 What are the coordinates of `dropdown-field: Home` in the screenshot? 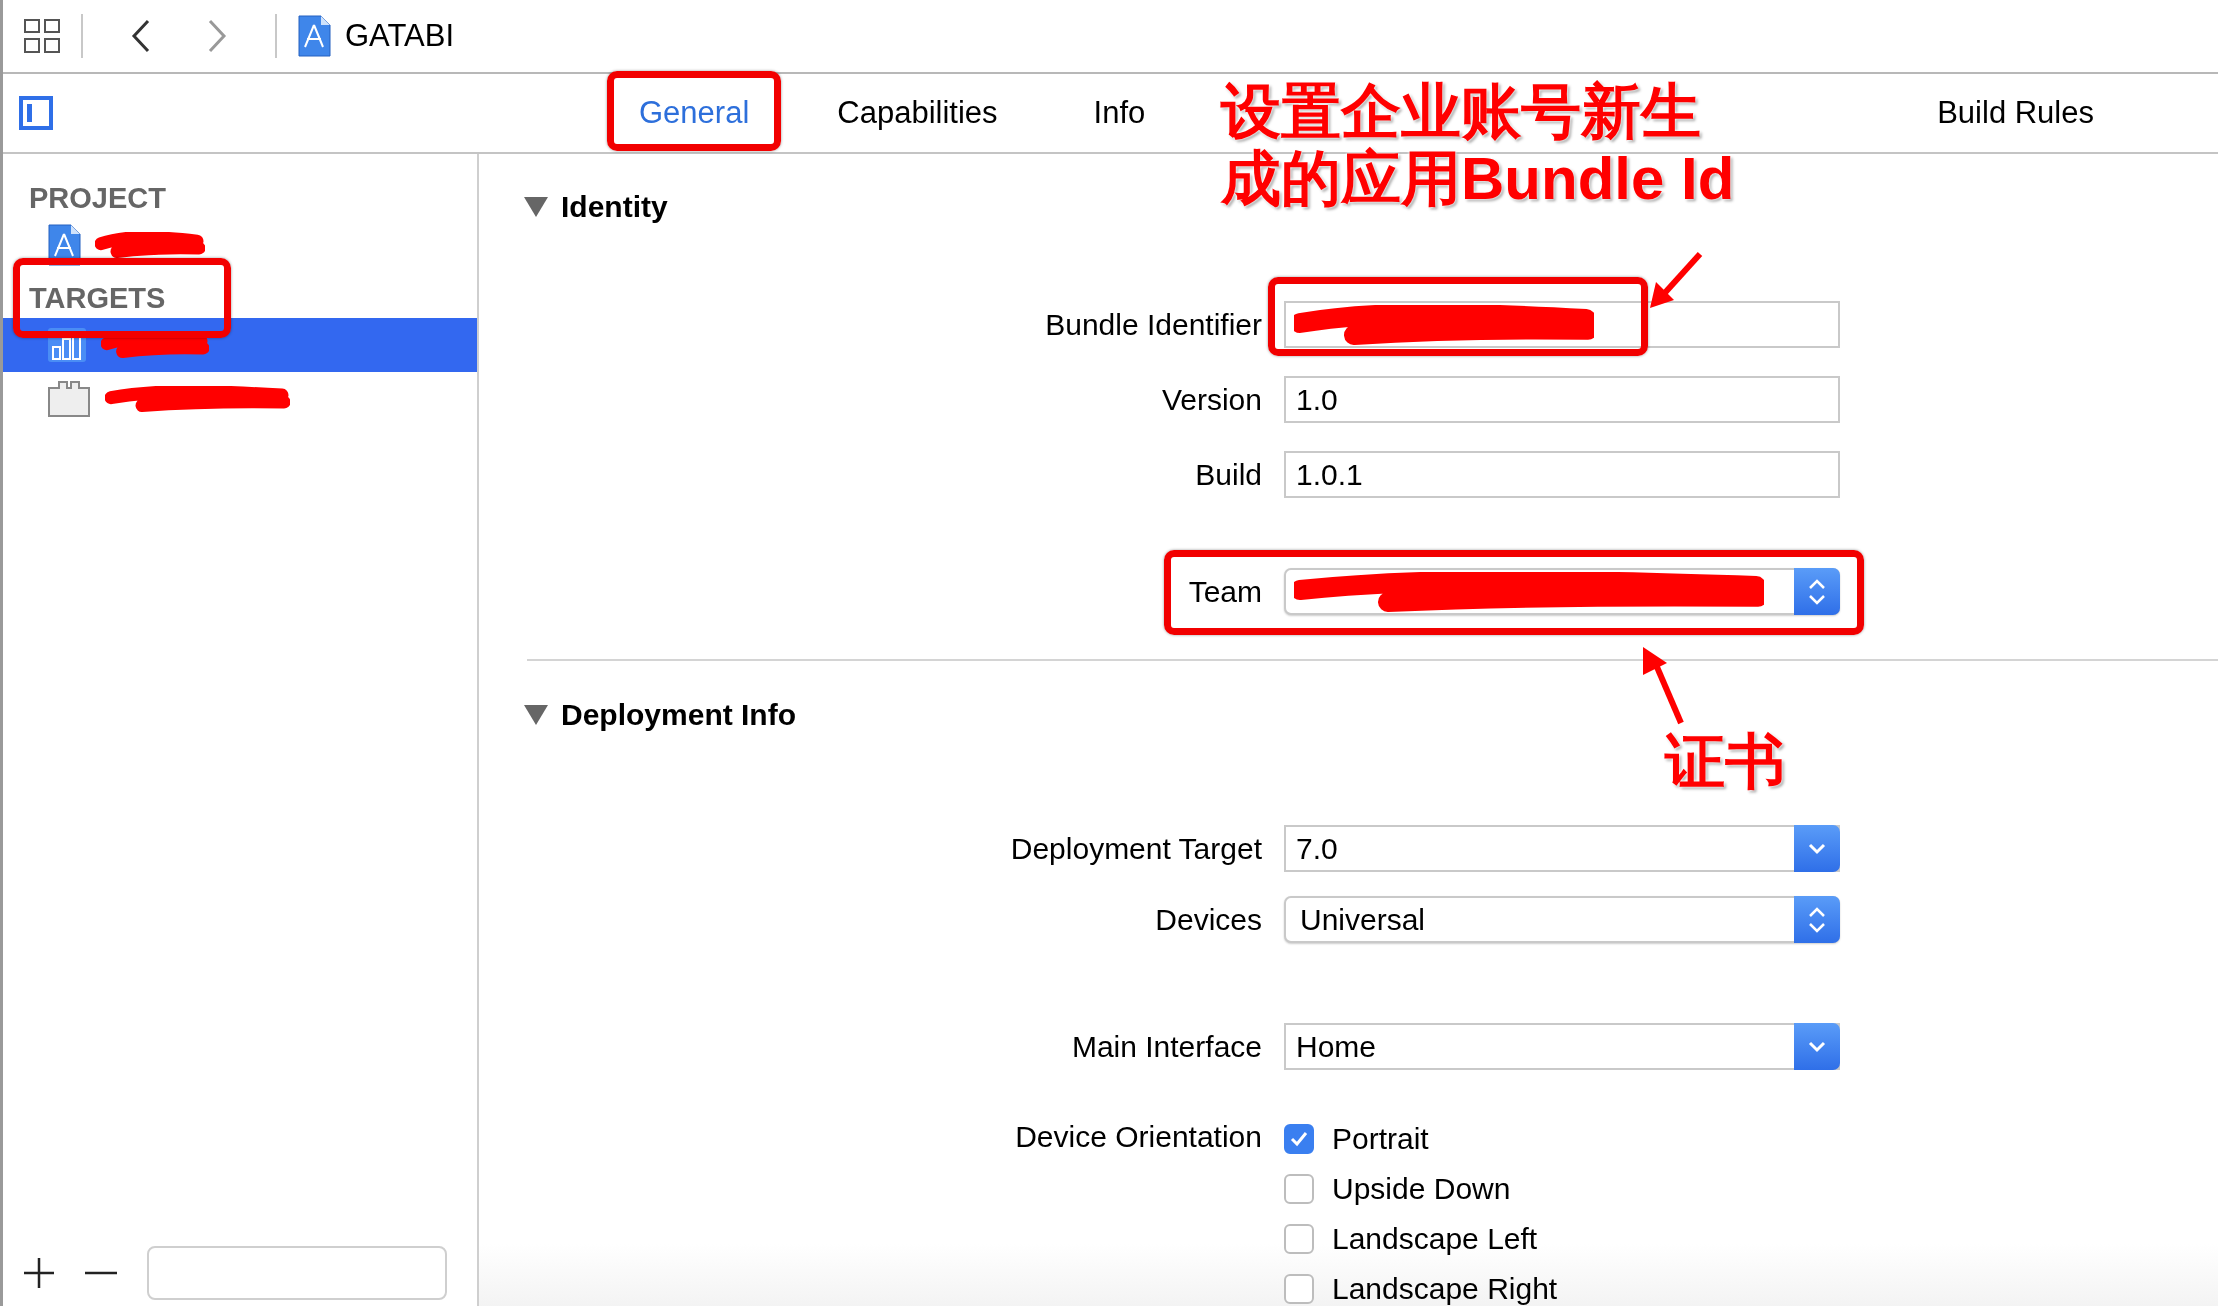 It's located at (1562, 1046).